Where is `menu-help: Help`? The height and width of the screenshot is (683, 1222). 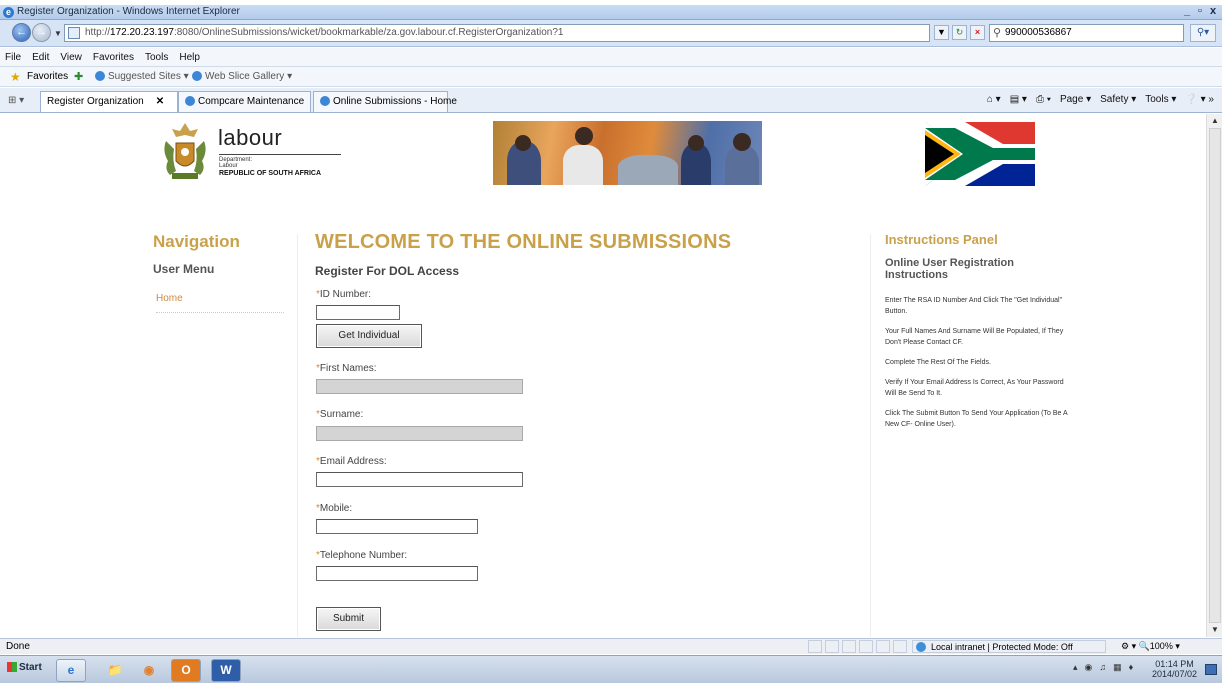 menu-help: Help is located at coordinates (189, 57).